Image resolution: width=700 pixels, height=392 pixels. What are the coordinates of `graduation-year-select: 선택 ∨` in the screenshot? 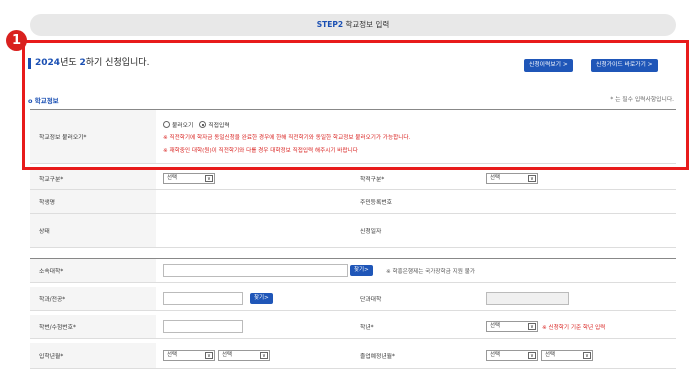 It's located at (512, 355).